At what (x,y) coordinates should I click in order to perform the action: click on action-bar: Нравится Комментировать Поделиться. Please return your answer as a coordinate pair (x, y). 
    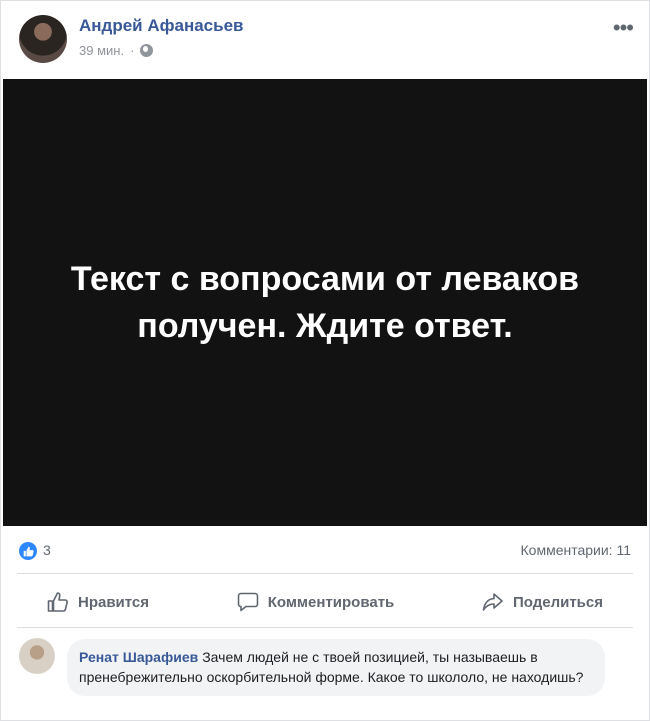
    Looking at the image, I should click on (325, 602).